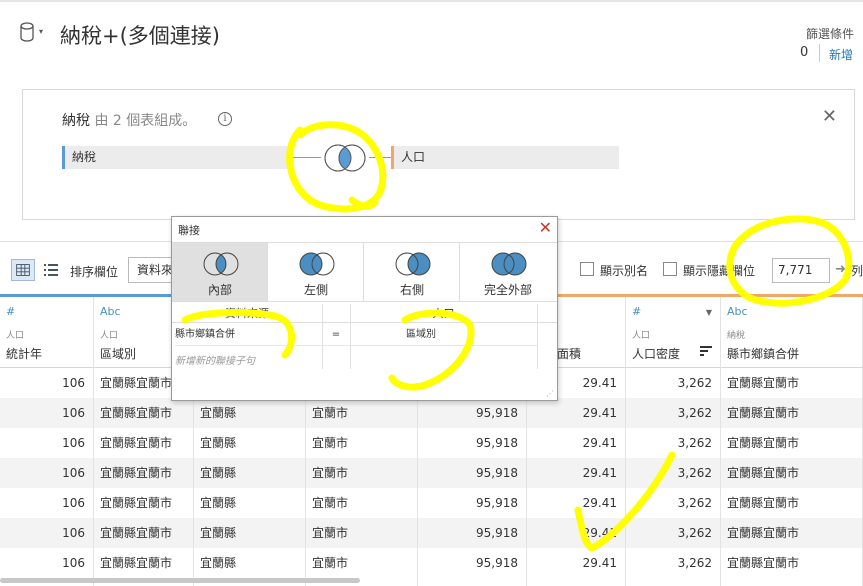 The width and height of the screenshot is (863, 586). Describe the element at coordinates (28, 33) in the screenshot. I see `database-icon` at that location.